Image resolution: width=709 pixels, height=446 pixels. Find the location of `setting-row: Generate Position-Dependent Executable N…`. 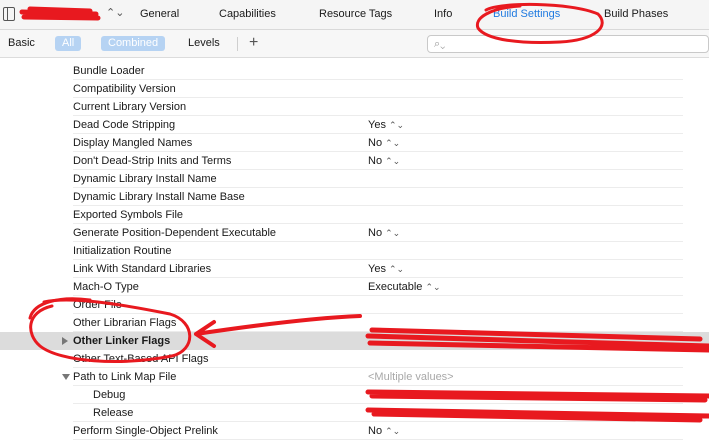

setting-row: Generate Position-Dependent Executable N… is located at coordinates (354, 233).